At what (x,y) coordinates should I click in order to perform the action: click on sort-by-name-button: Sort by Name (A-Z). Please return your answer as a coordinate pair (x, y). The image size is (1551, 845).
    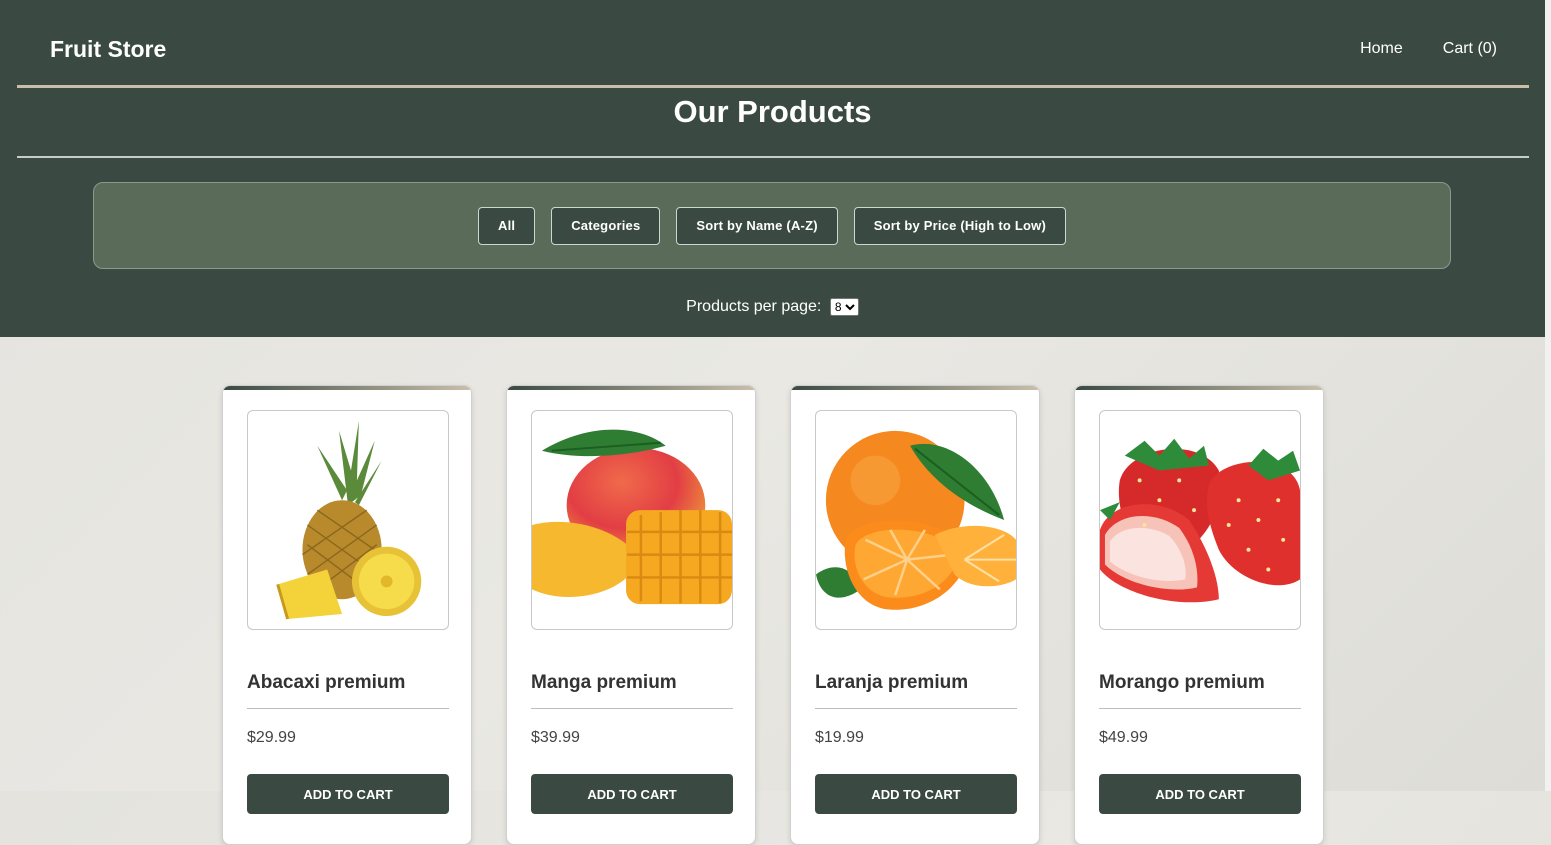
    Looking at the image, I should click on (757, 225).